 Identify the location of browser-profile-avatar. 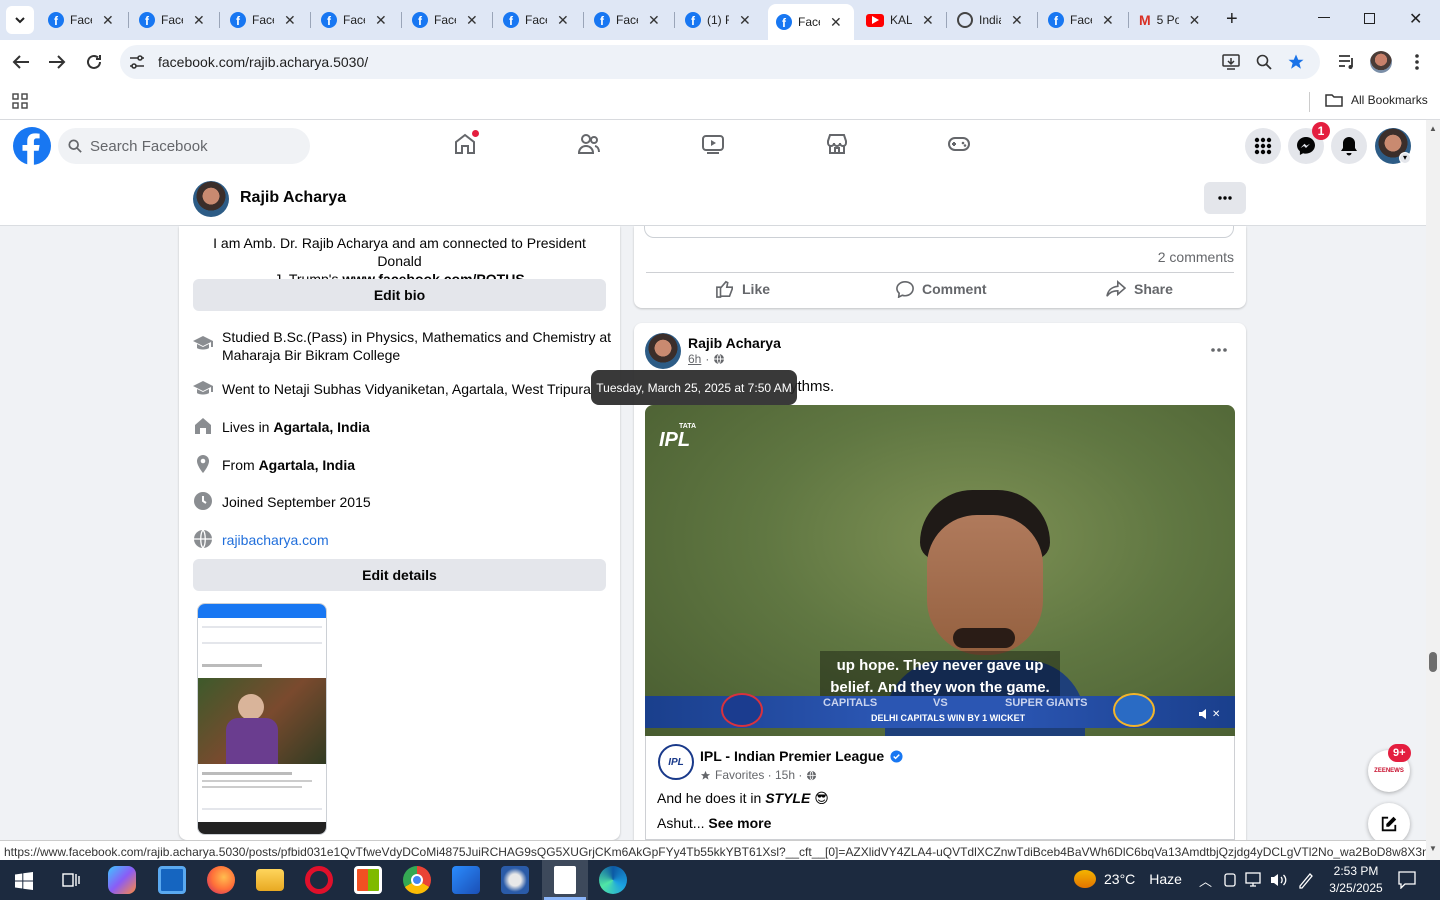
(1381, 62).